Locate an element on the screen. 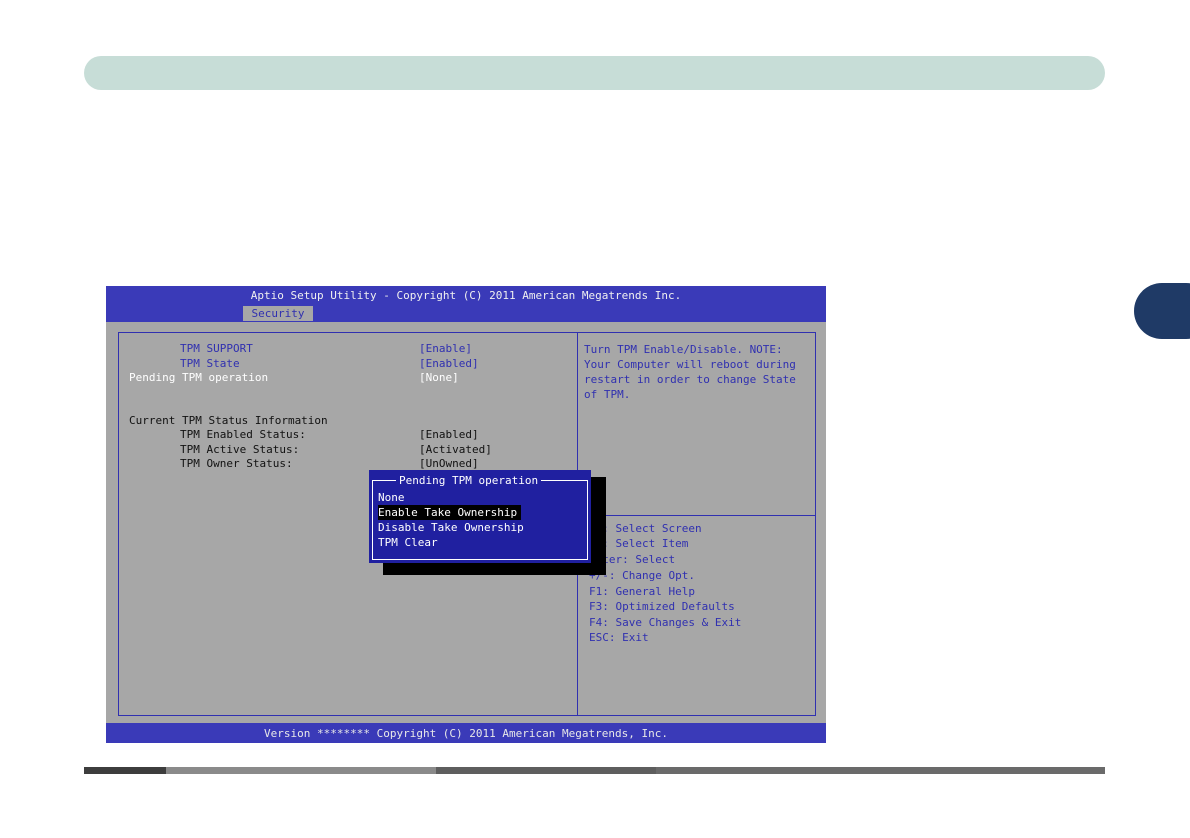 This screenshot has width=1190, height=838. setting-label-pending-tpm: Pending TPM operation is located at coordinates (198, 377).